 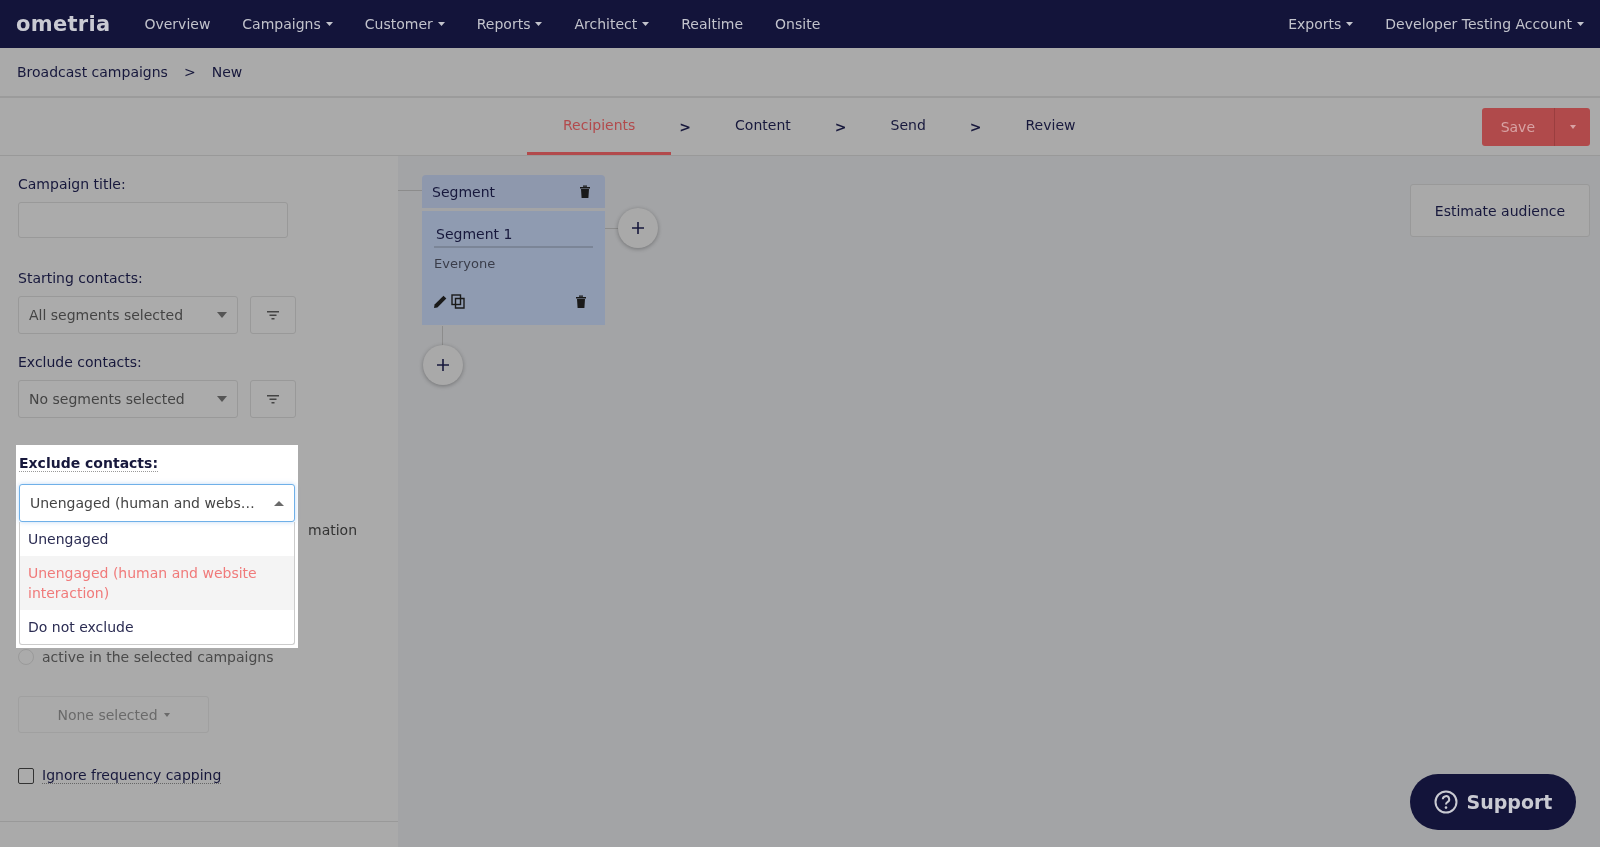 I want to click on checkbox-label: Ignore frequency capping, so click(x=132, y=775).